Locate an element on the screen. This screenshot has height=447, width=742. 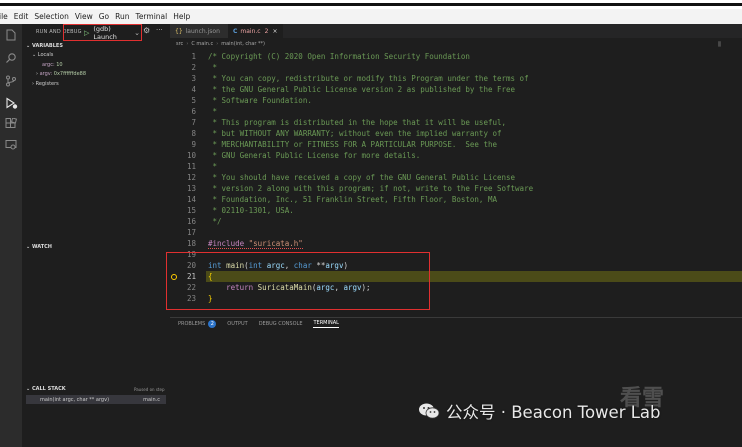
wechat-icon is located at coordinates (429, 411).